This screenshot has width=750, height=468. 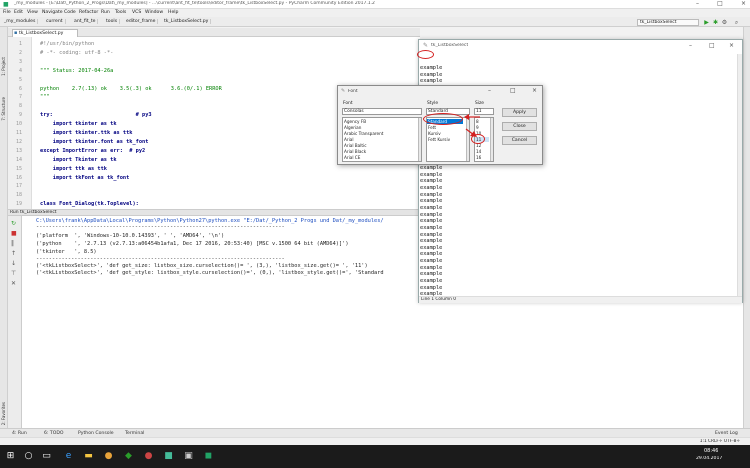 What do you see at coordinates (45, 33) in the screenshot?
I see `editor-tab: ▪ tk_ListboxSelect.py` at bounding box center [45, 33].